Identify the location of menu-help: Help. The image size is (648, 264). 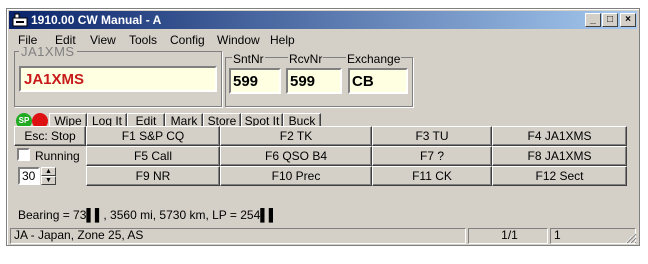
(282, 40).